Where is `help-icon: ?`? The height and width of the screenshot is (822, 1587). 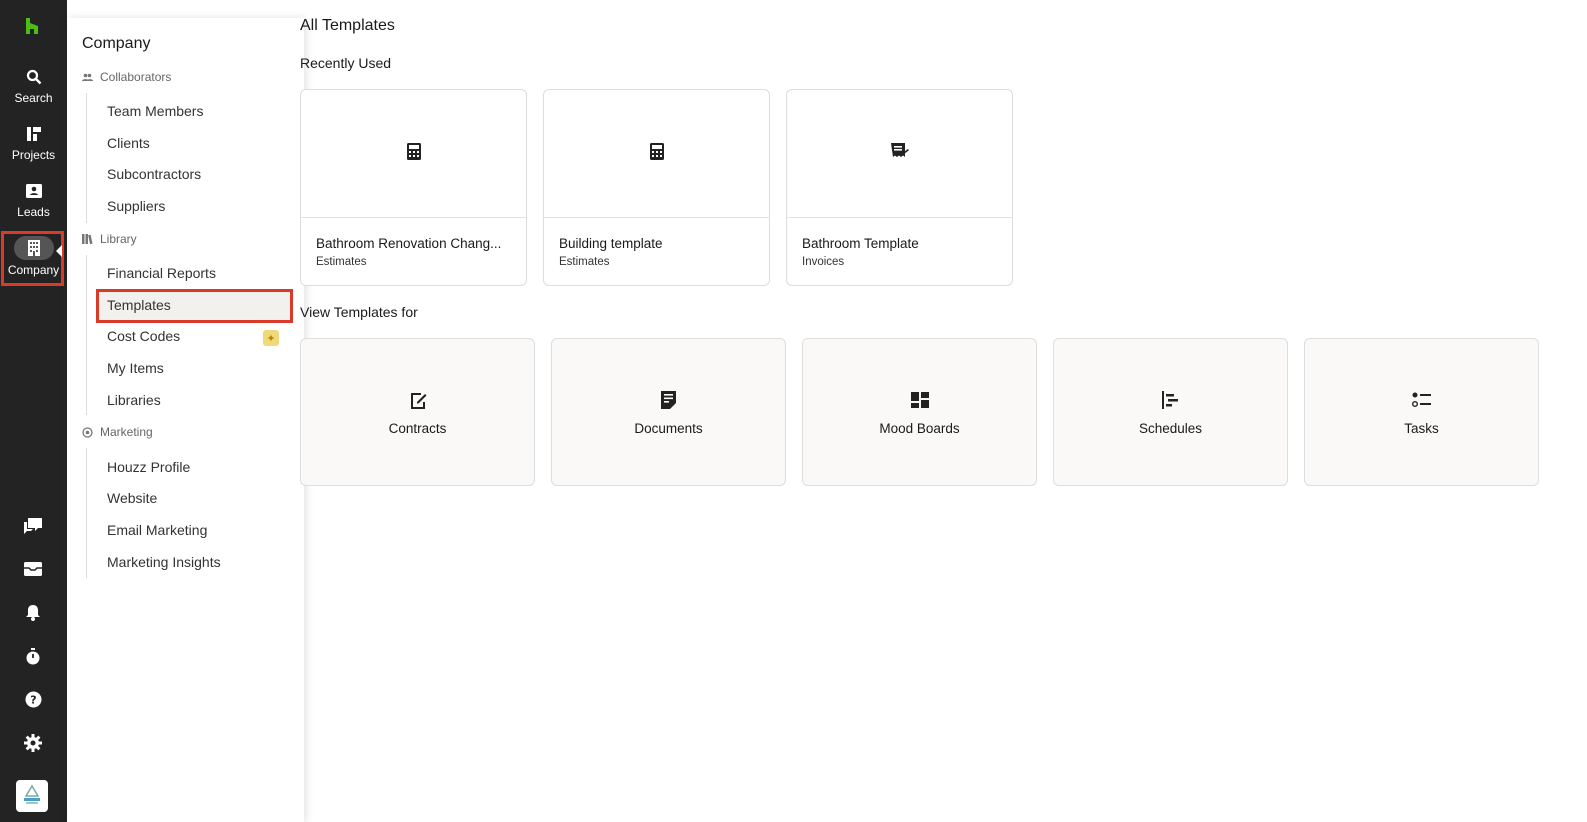
help-icon: ? is located at coordinates (33, 699).